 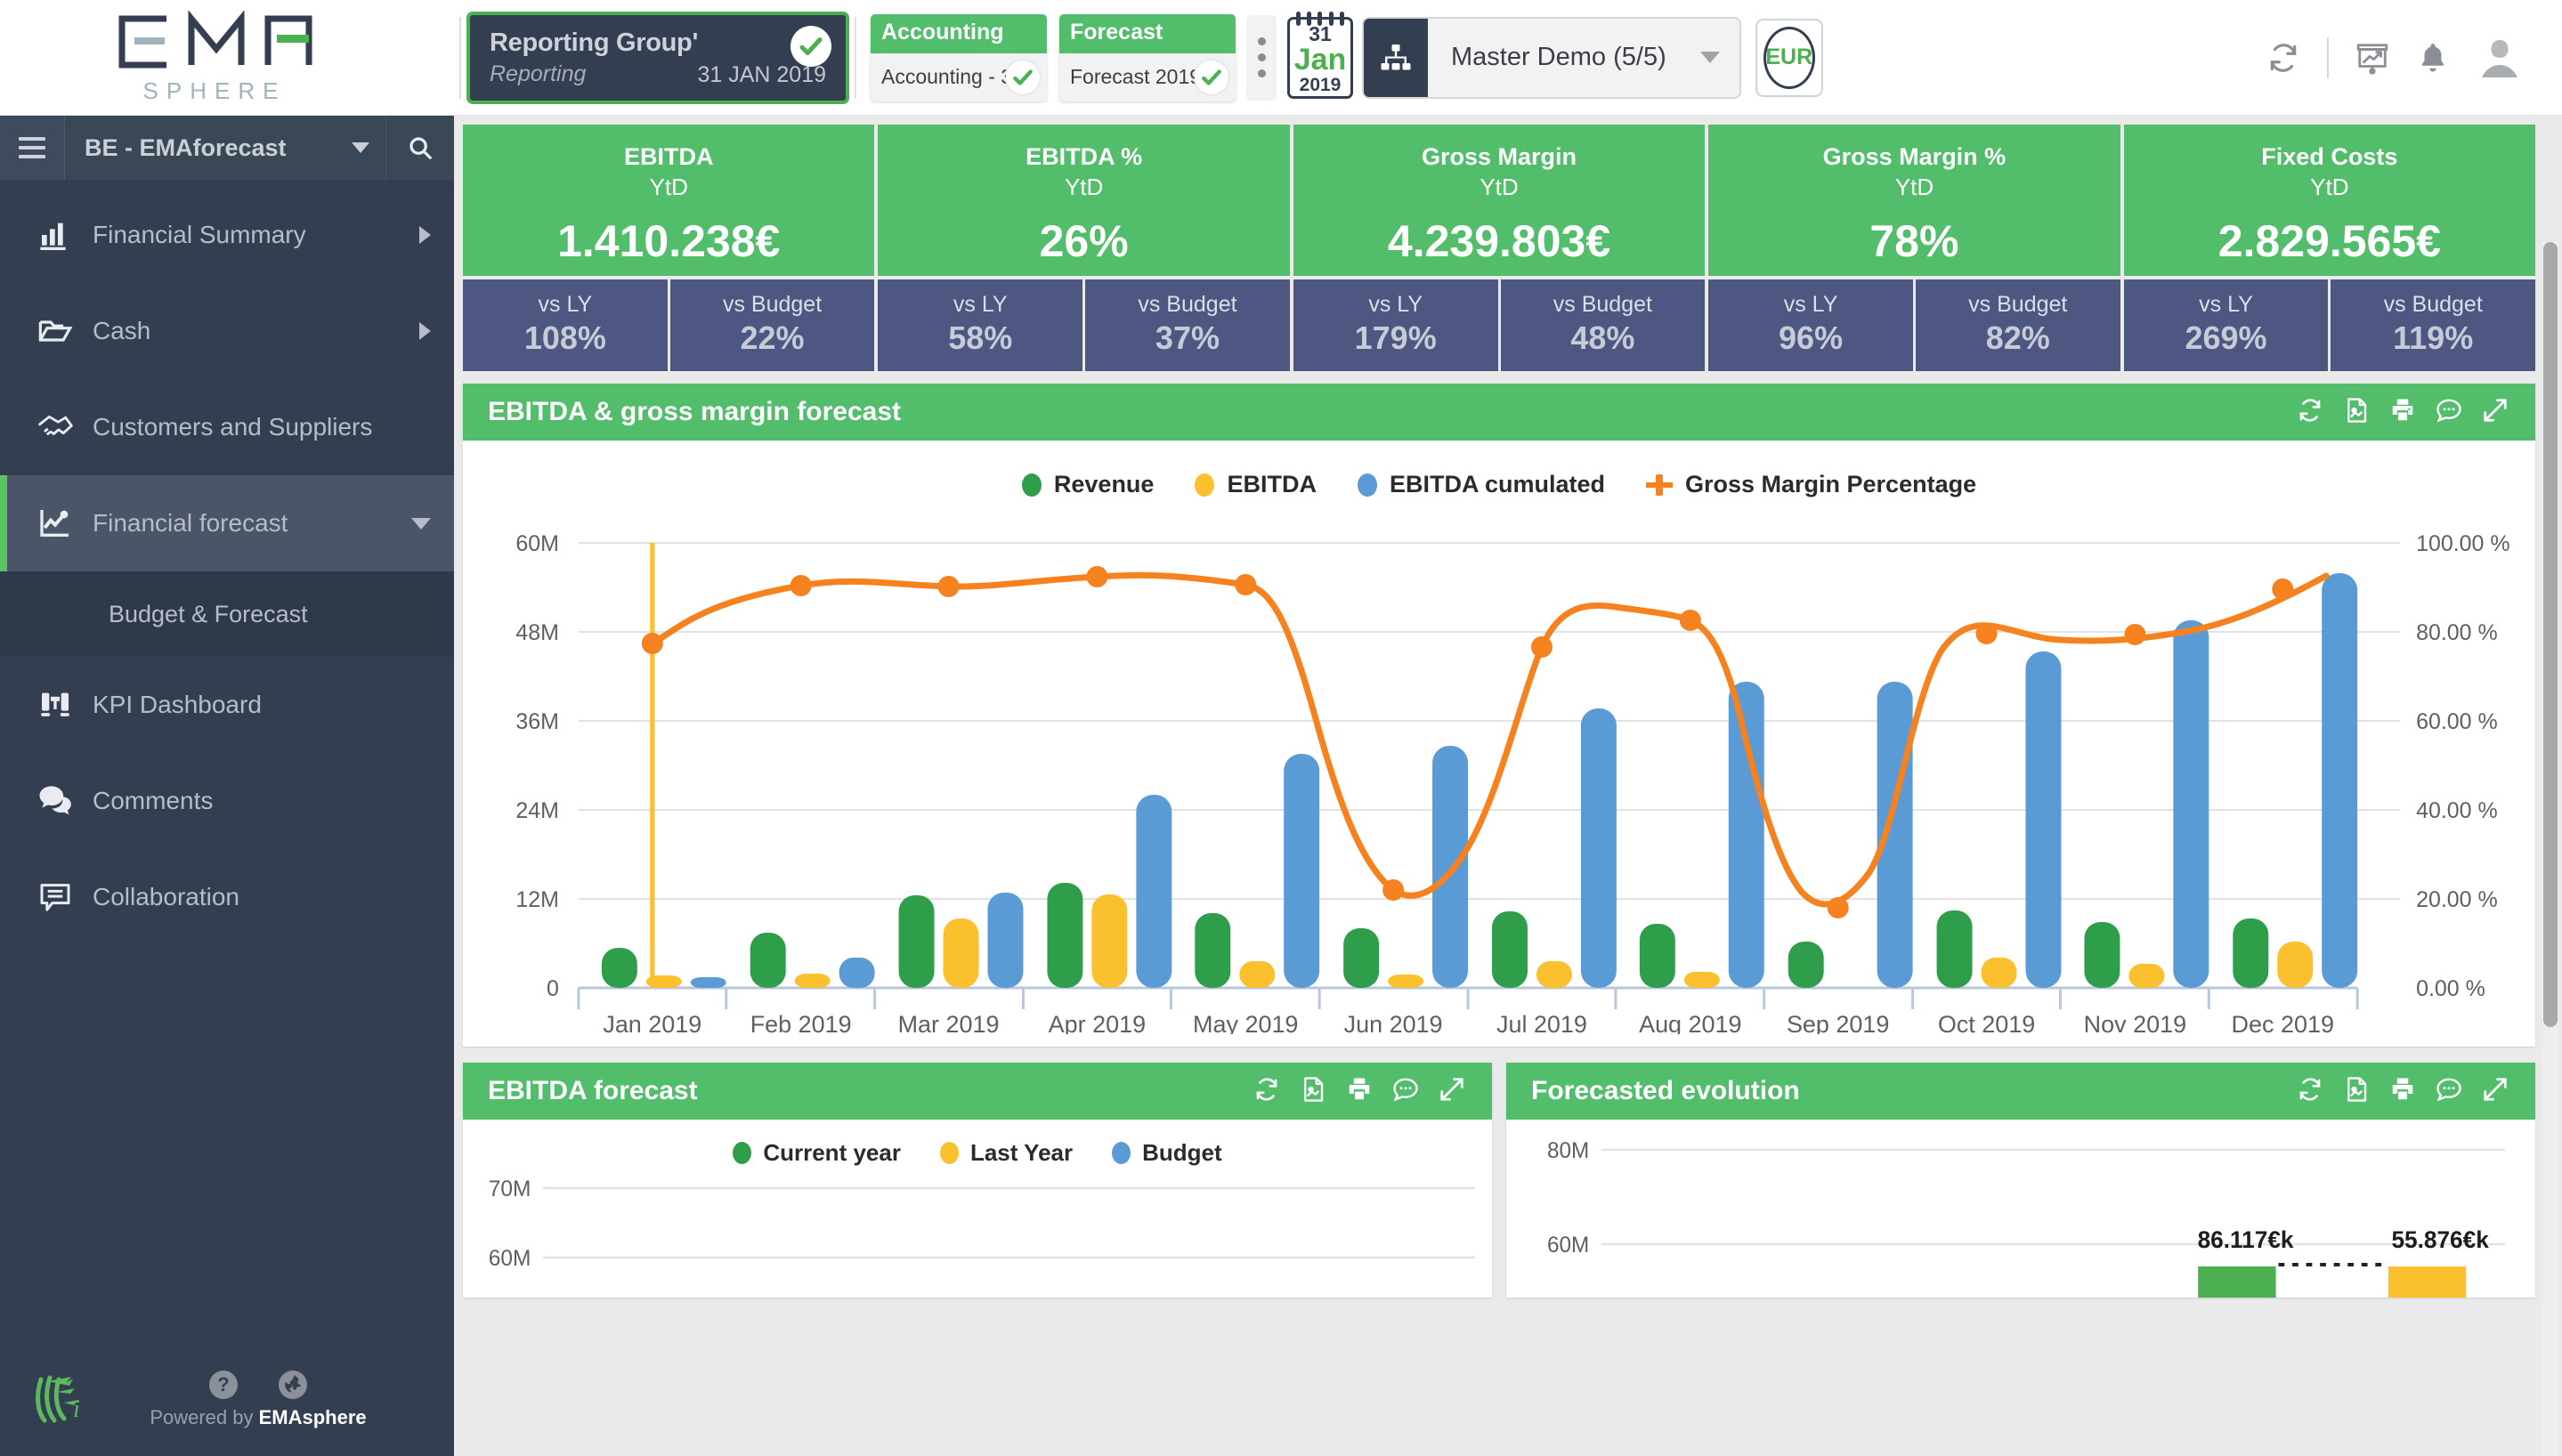 What do you see at coordinates (1256, 484) in the screenshot?
I see `legend-item-ebitda: EBITDA` at bounding box center [1256, 484].